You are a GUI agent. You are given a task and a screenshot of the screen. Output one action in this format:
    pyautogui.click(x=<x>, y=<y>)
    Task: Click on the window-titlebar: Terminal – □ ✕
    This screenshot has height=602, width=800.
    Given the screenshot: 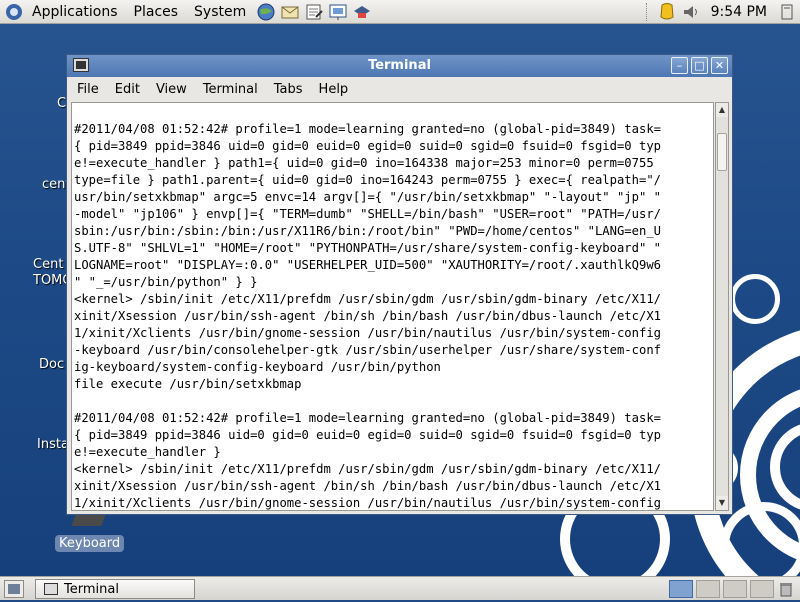 What is the action you would take?
    pyautogui.click(x=399, y=66)
    